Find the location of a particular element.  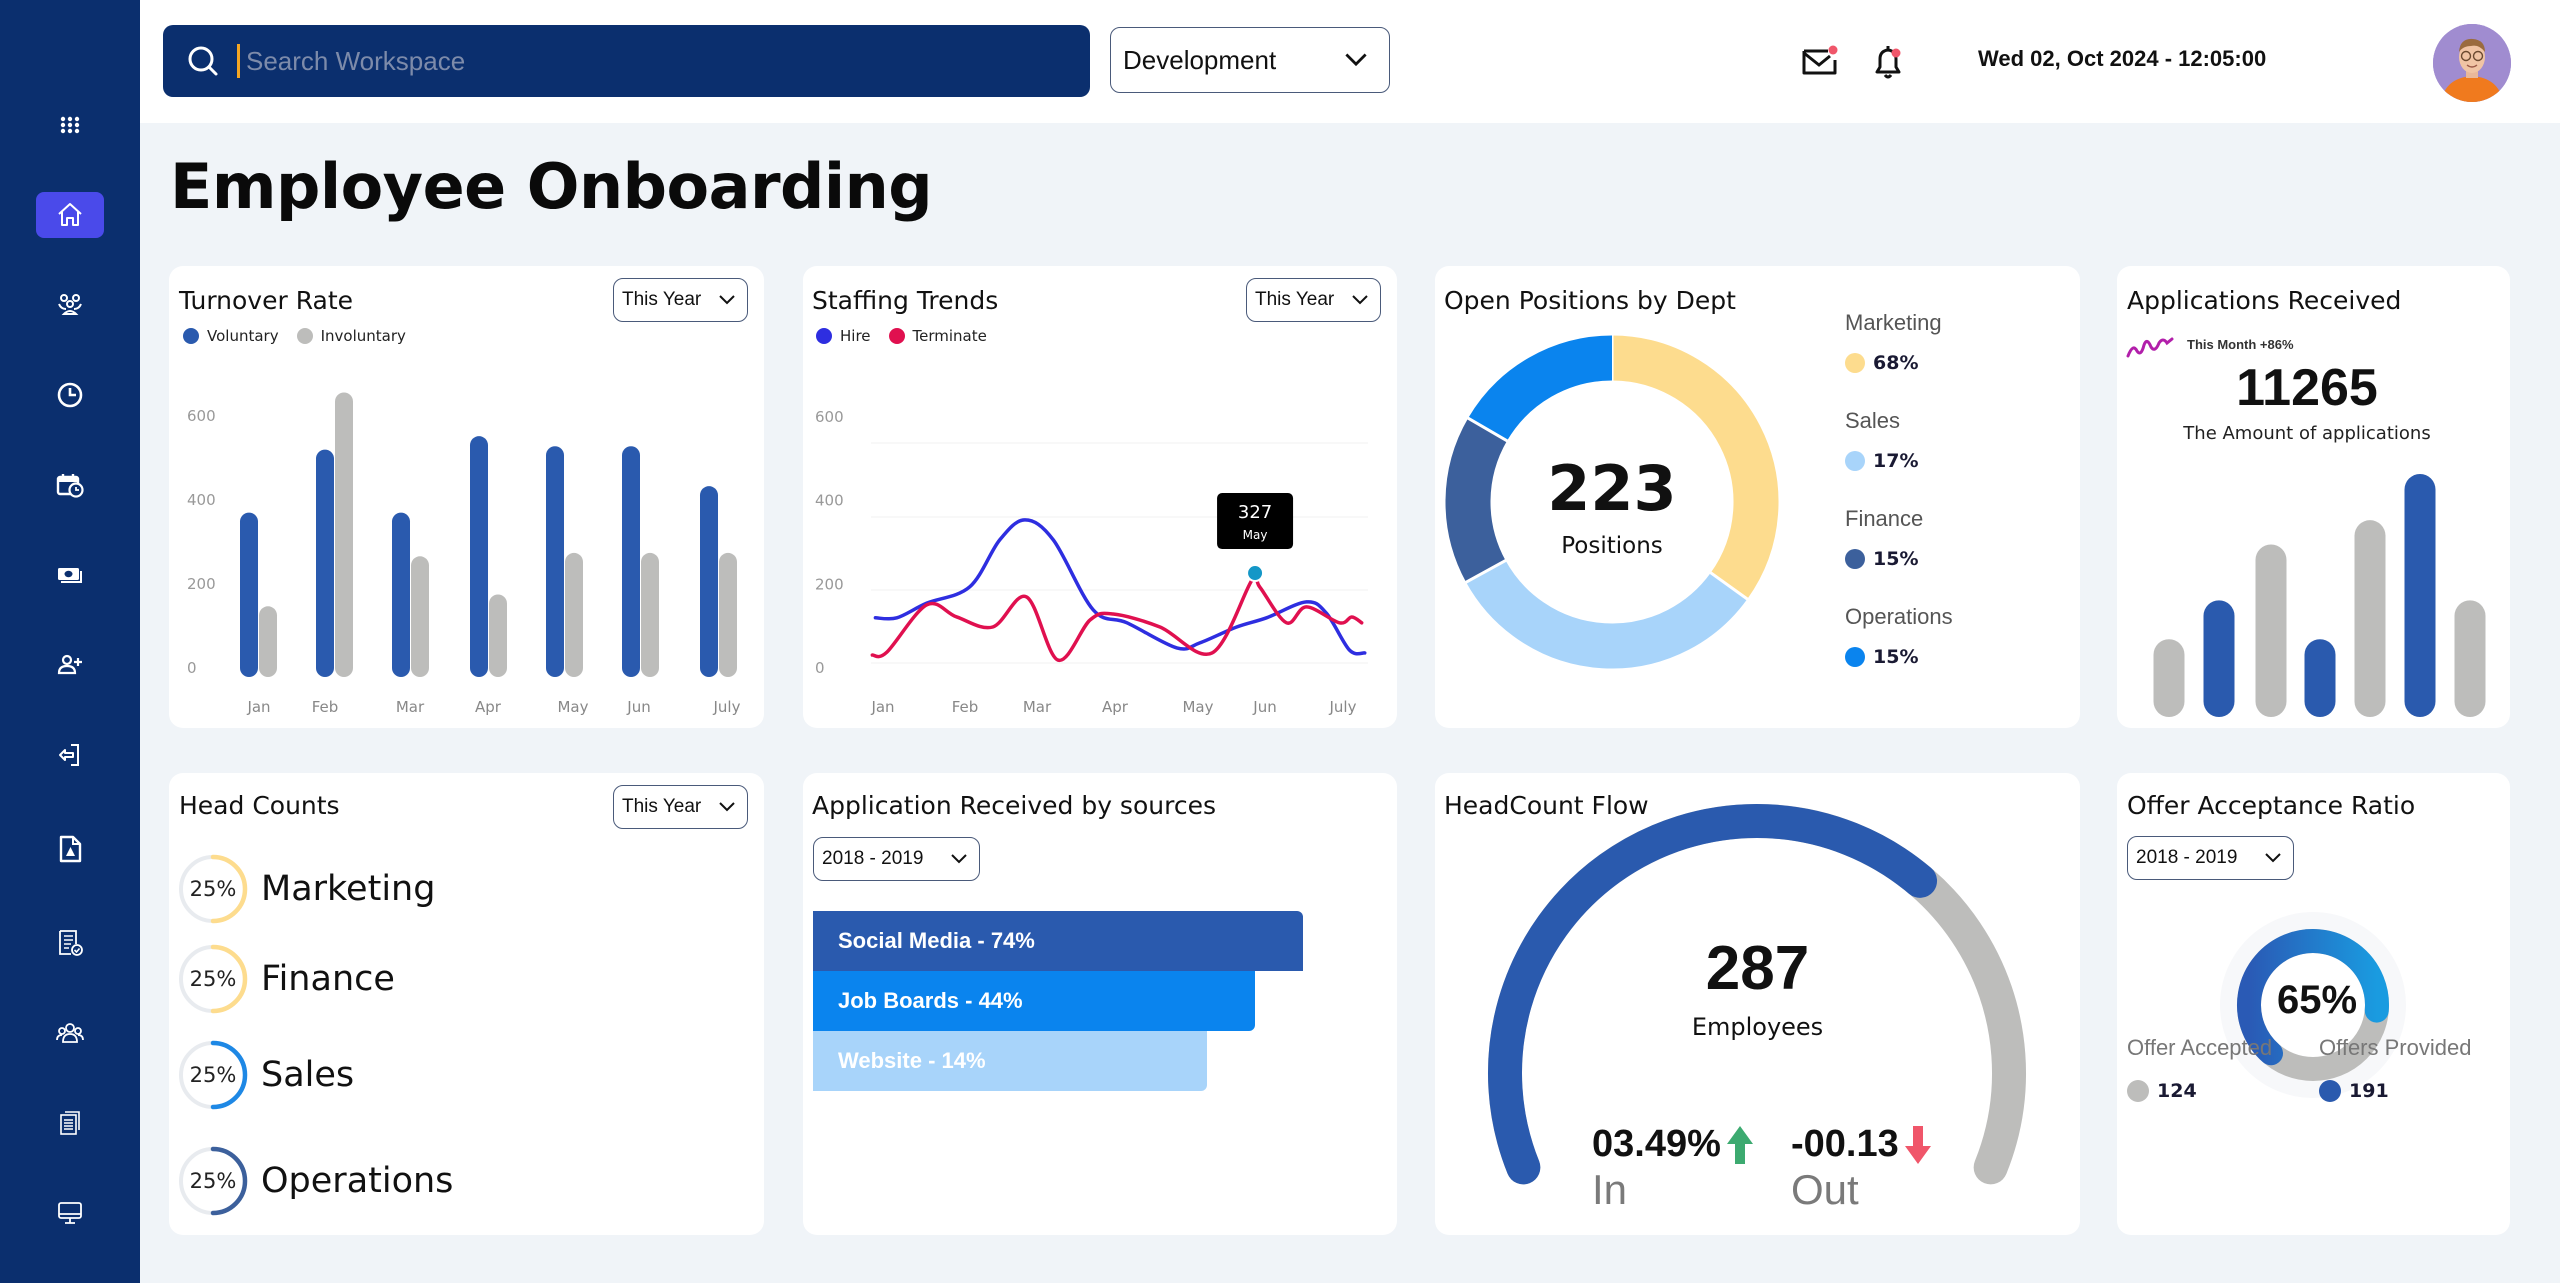

x-tick-label: Mar is located at coordinates (1037, 707).